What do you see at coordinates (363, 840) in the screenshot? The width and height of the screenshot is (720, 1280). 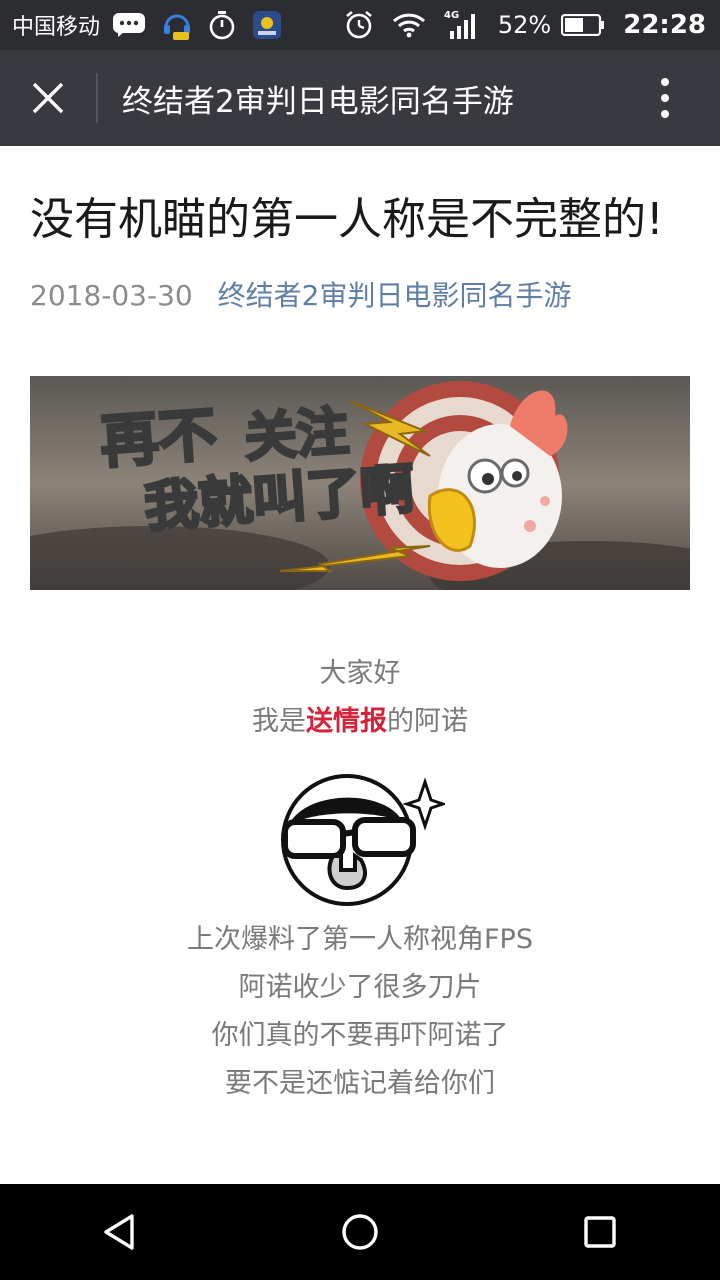 I see `sunglasses-face-icon` at bounding box center [363, 840].